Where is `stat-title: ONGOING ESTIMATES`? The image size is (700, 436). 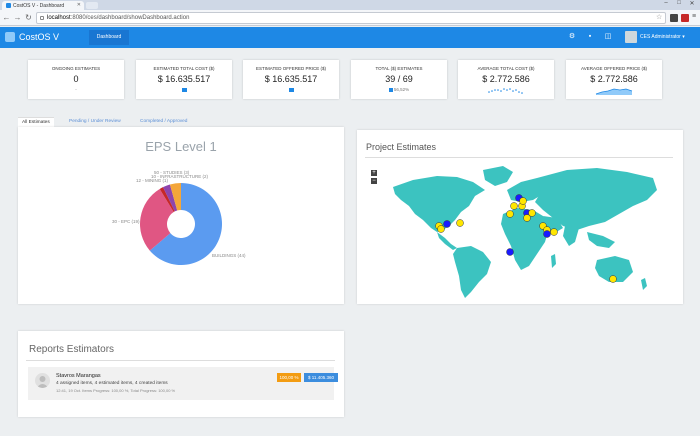
stat-title: ONGOING ESTIMATES is located at coordinates (76, 68).